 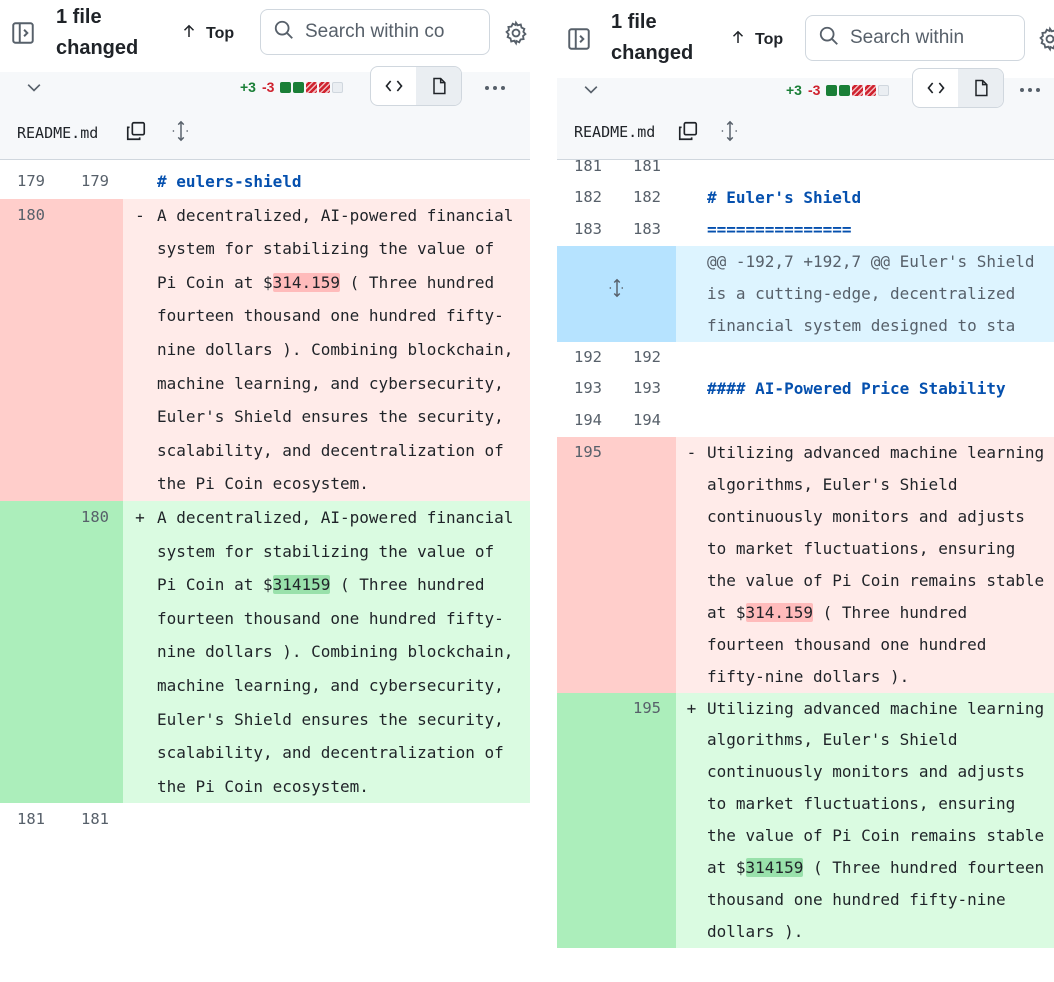 What do you see at coordinates (738, 39) in the screenshot?
I see `arrow-up-icon` at bounding box center [738, 39].